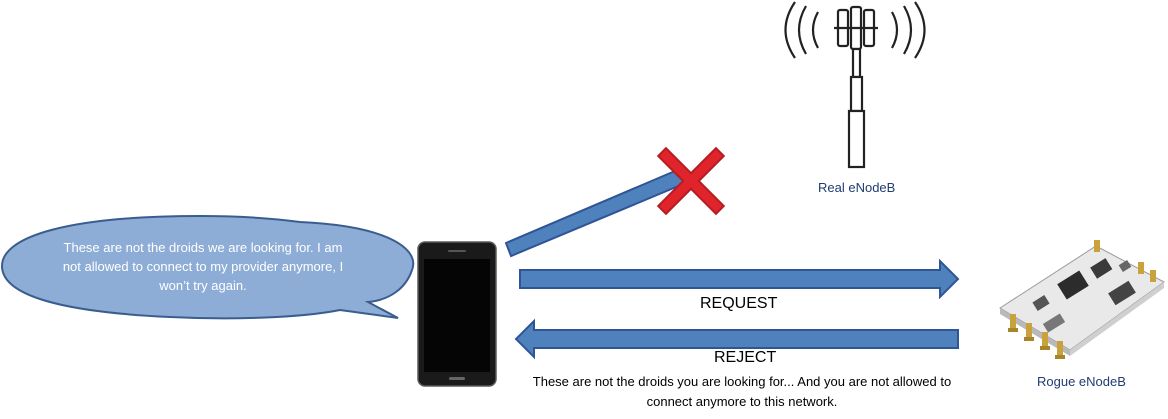 The image size is (1168, 419). I want to click on blocked-connection-arrow, so click(597, 212).